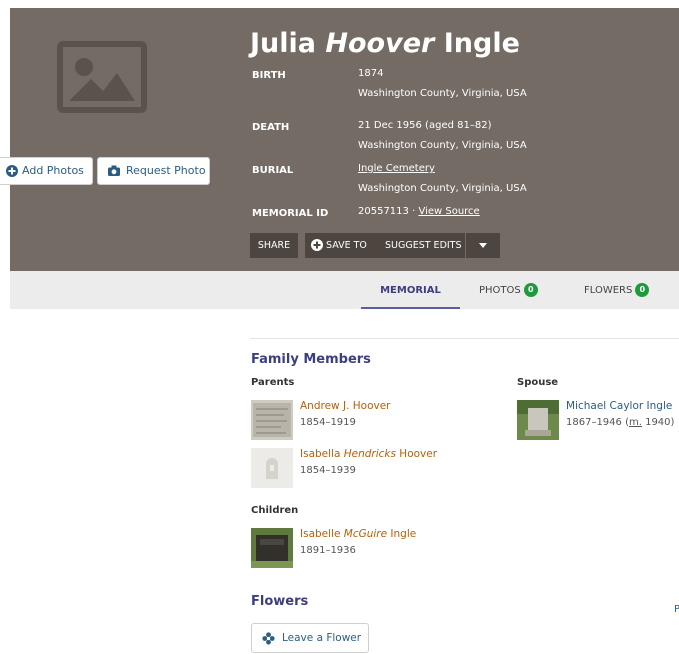 Image resolution: width=679 pixels, height=654 pixels. I want to click on actions-dropdown-button, so click(482, 245).